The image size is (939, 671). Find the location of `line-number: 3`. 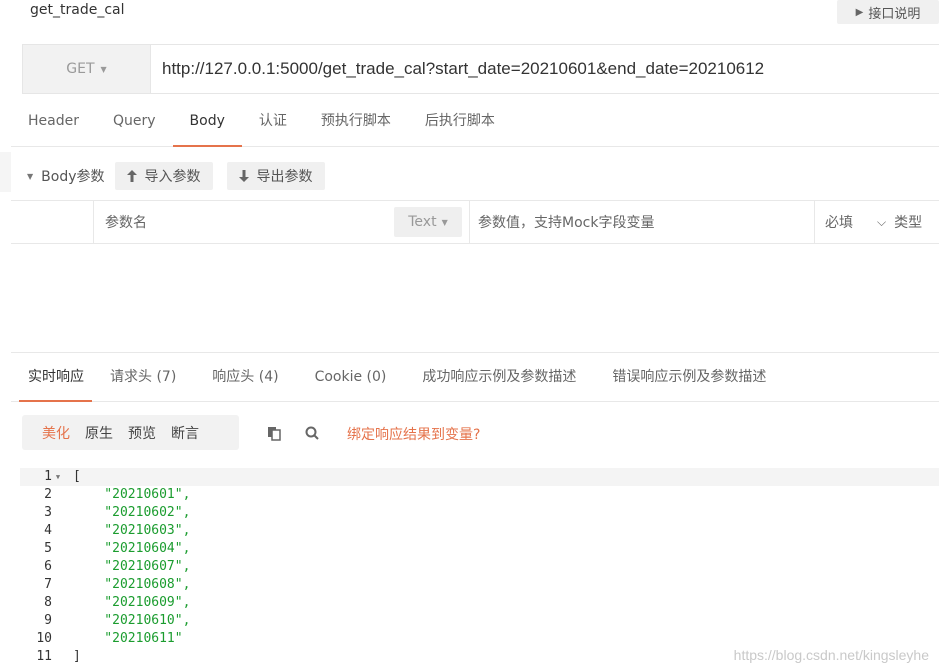

line-number: 3 is located at coordinates (48, 512).